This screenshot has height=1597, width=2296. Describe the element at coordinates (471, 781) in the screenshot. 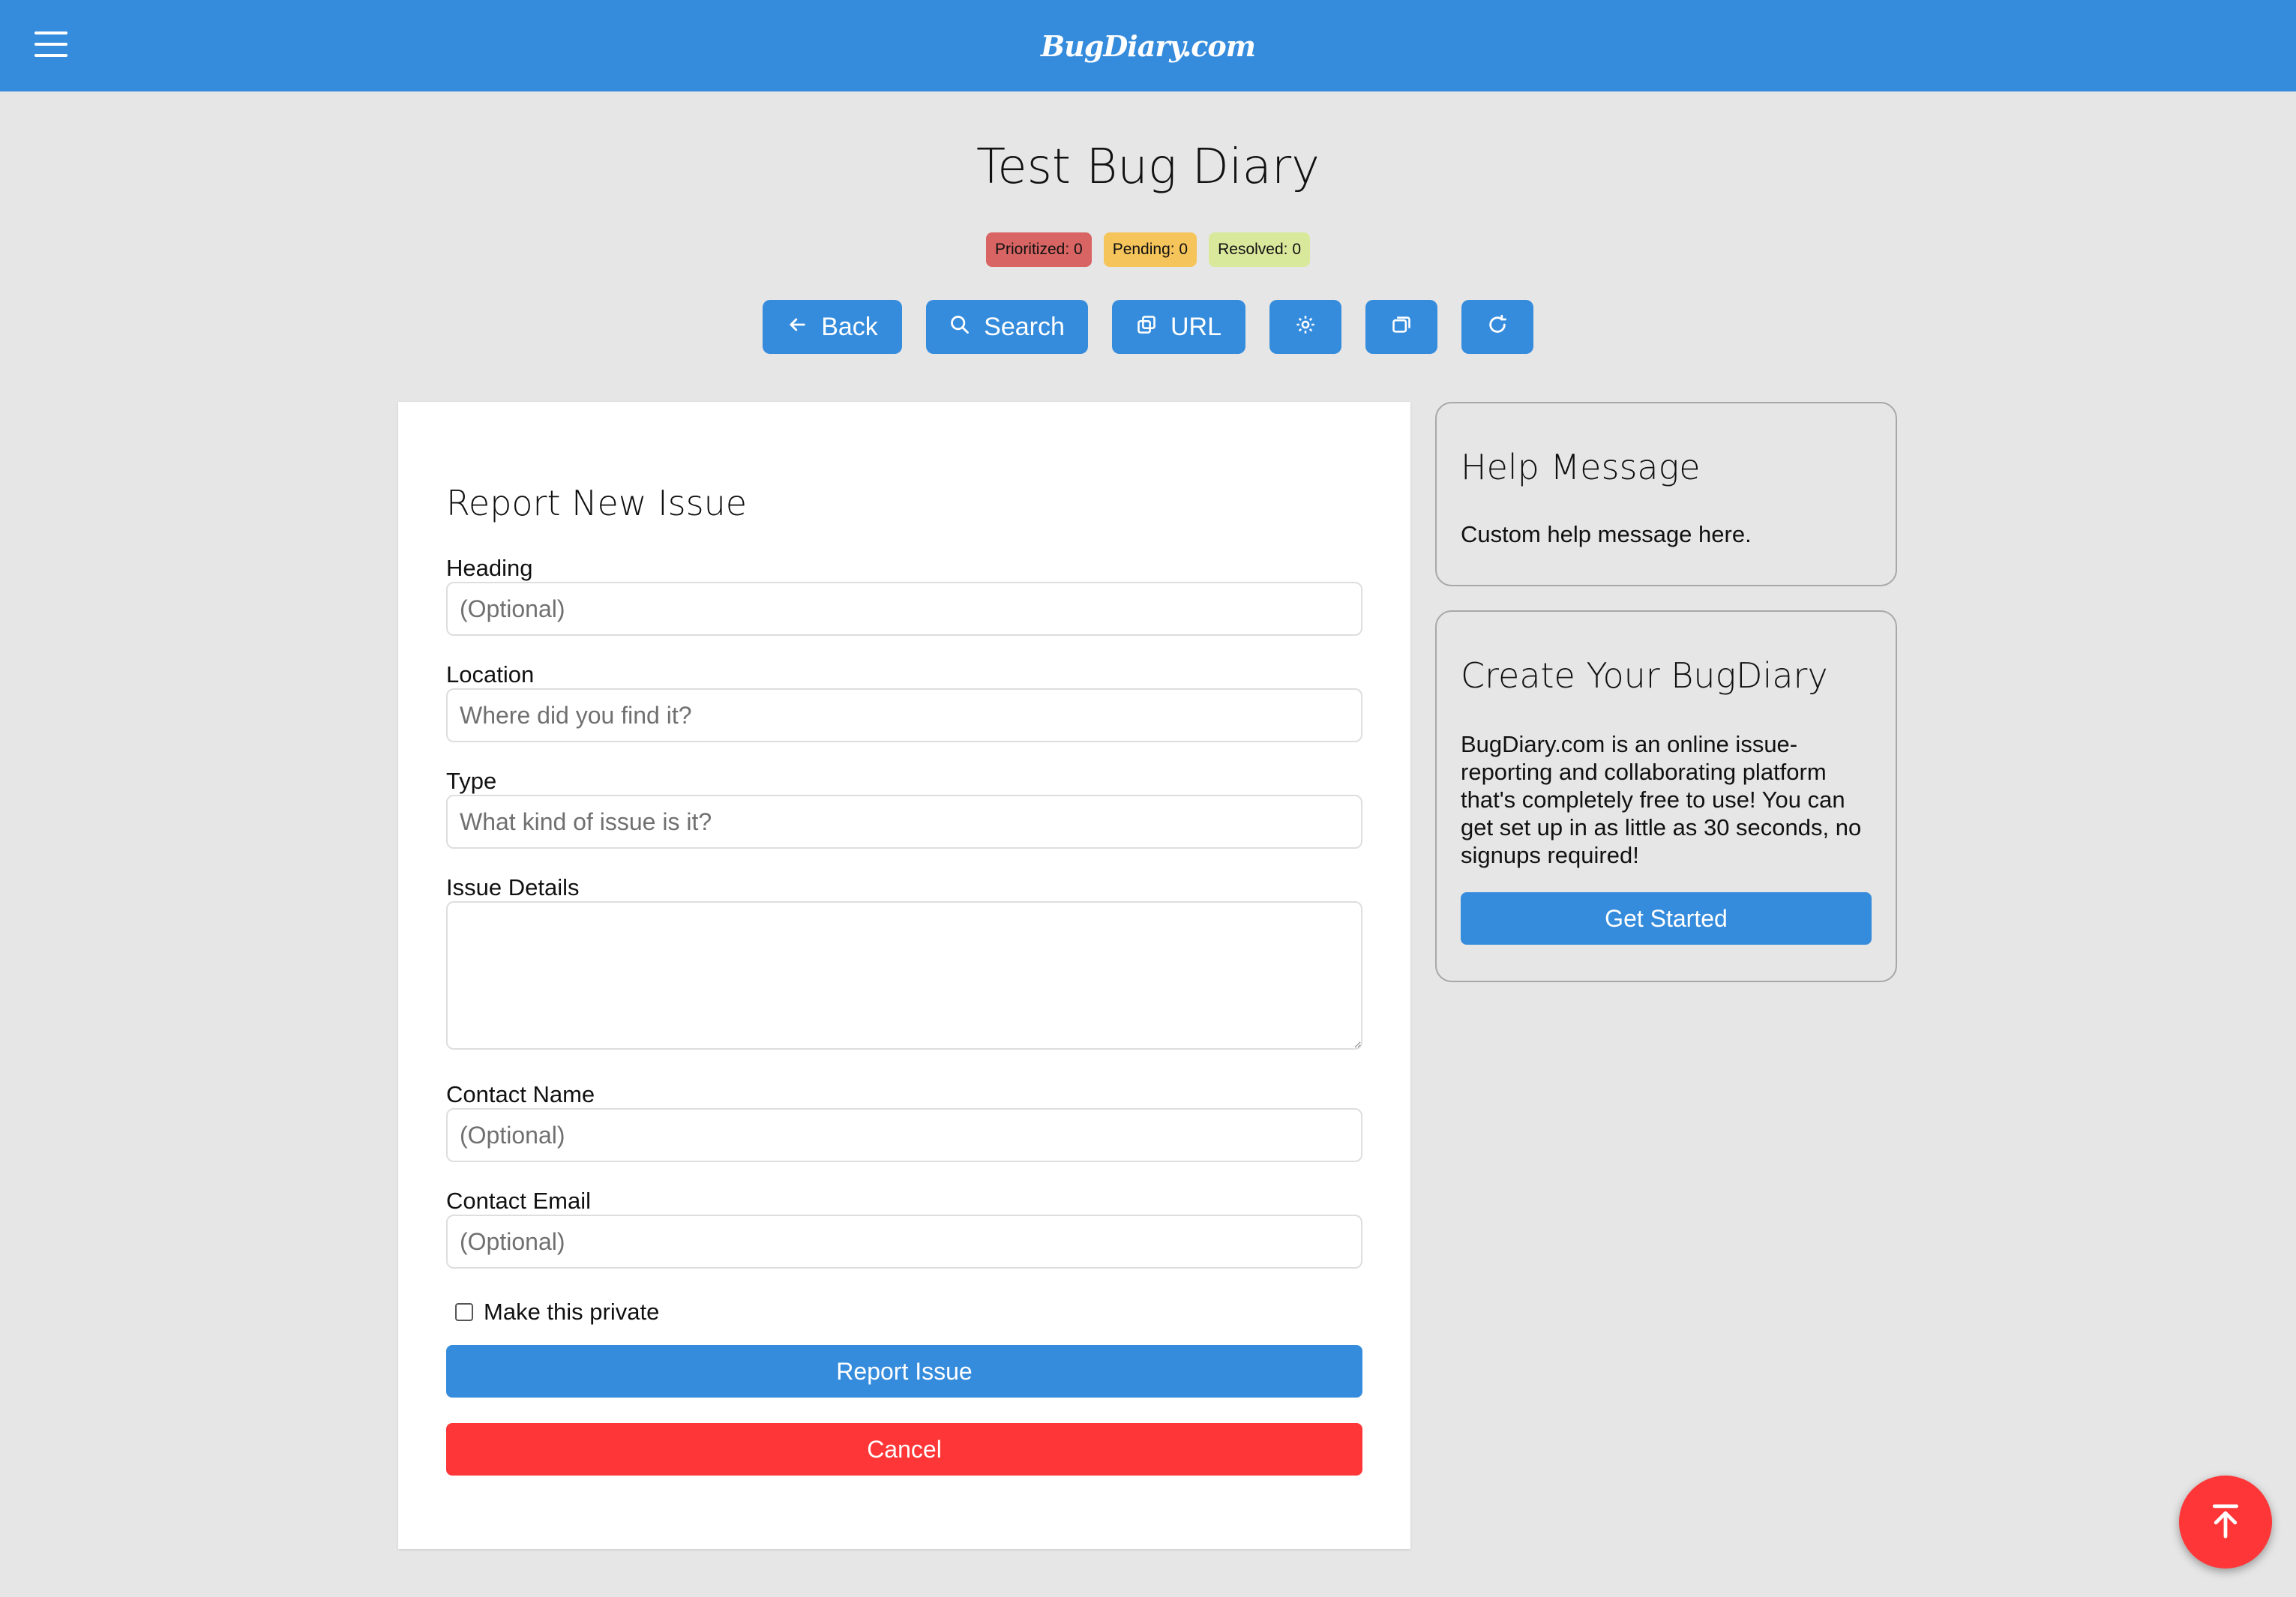

I see `type-label: Type` at that location.